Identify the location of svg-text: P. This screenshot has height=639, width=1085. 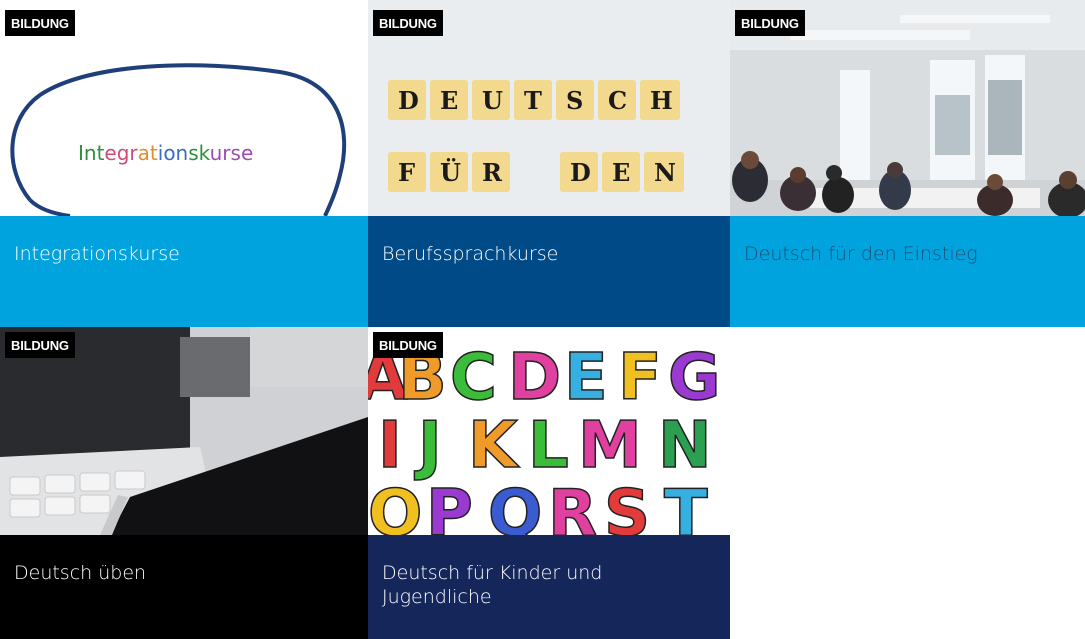
(449, 506).